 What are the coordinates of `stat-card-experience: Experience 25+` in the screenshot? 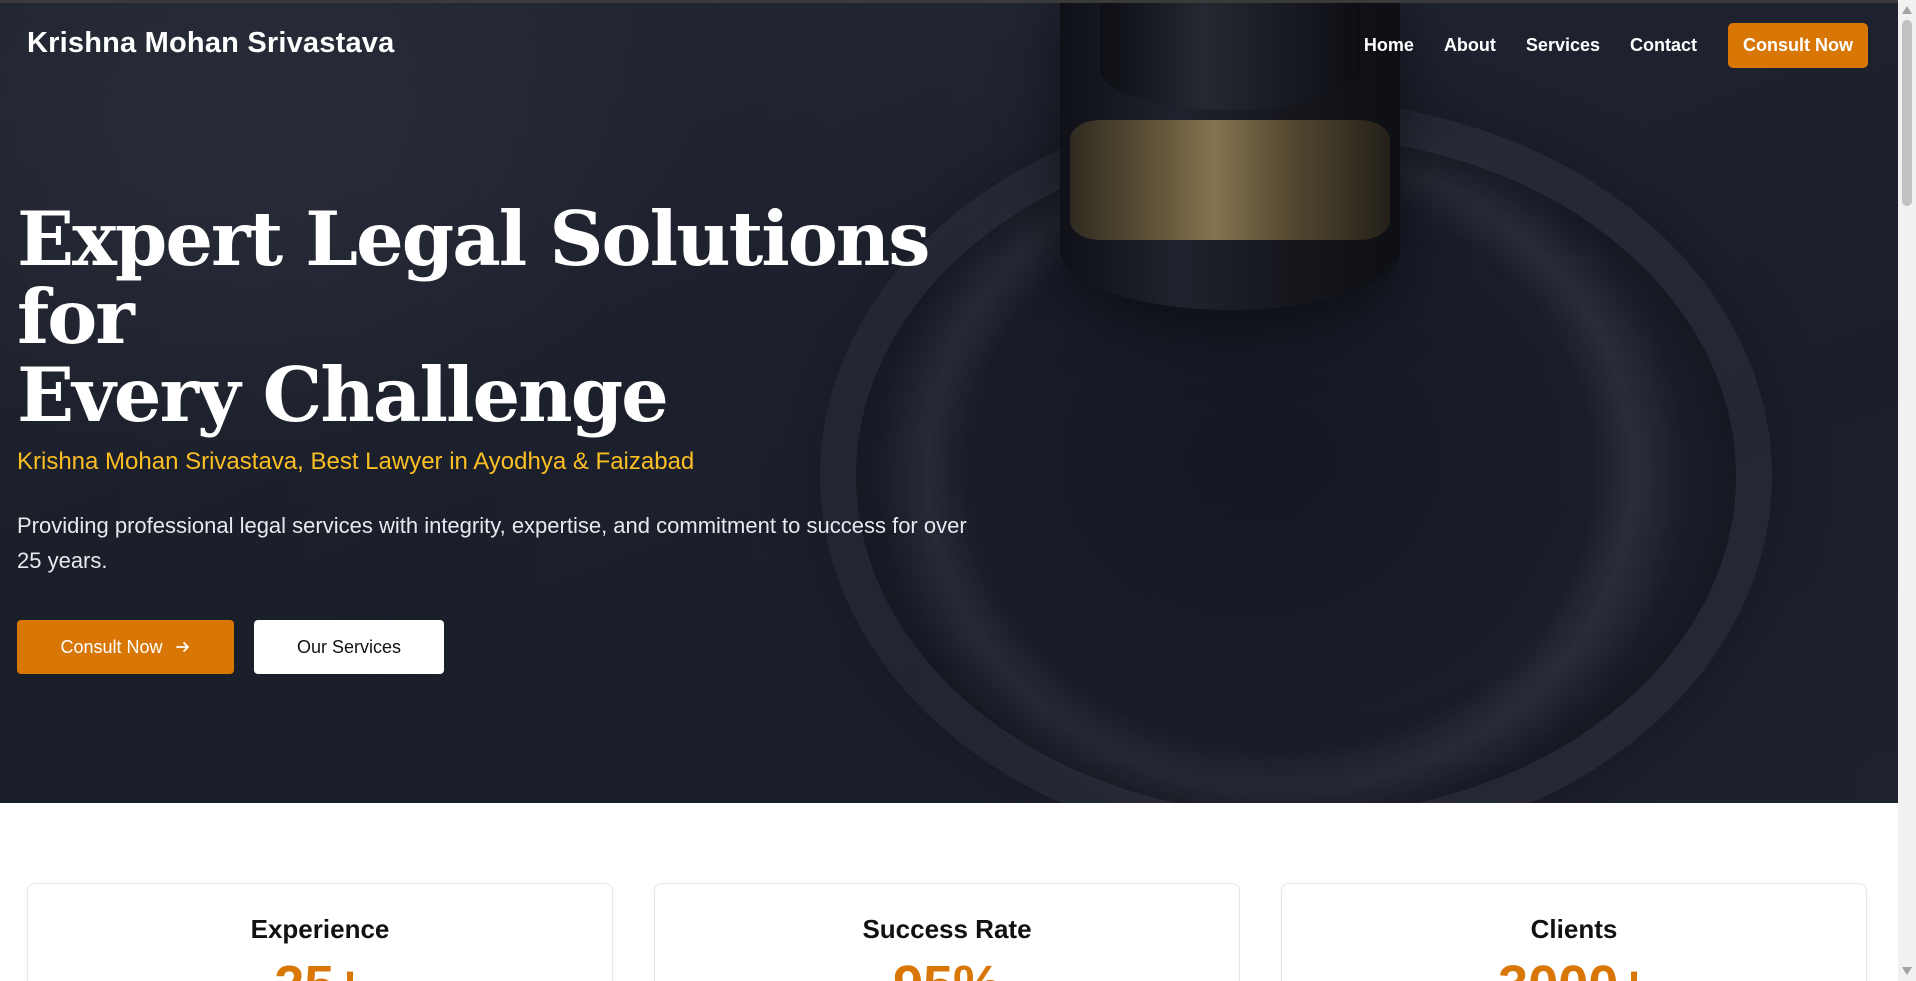 It's located at (320, 932).